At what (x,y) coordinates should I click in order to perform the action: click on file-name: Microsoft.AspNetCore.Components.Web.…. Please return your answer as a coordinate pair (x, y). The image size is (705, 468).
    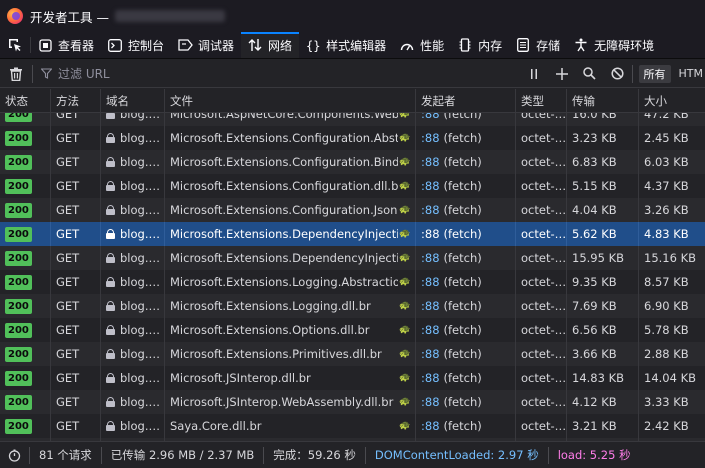
    Looking at the image, I should click on (284, 117).